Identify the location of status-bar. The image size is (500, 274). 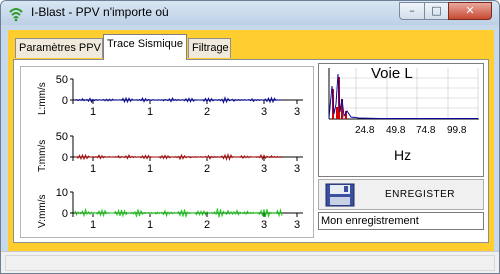
(250, 262).